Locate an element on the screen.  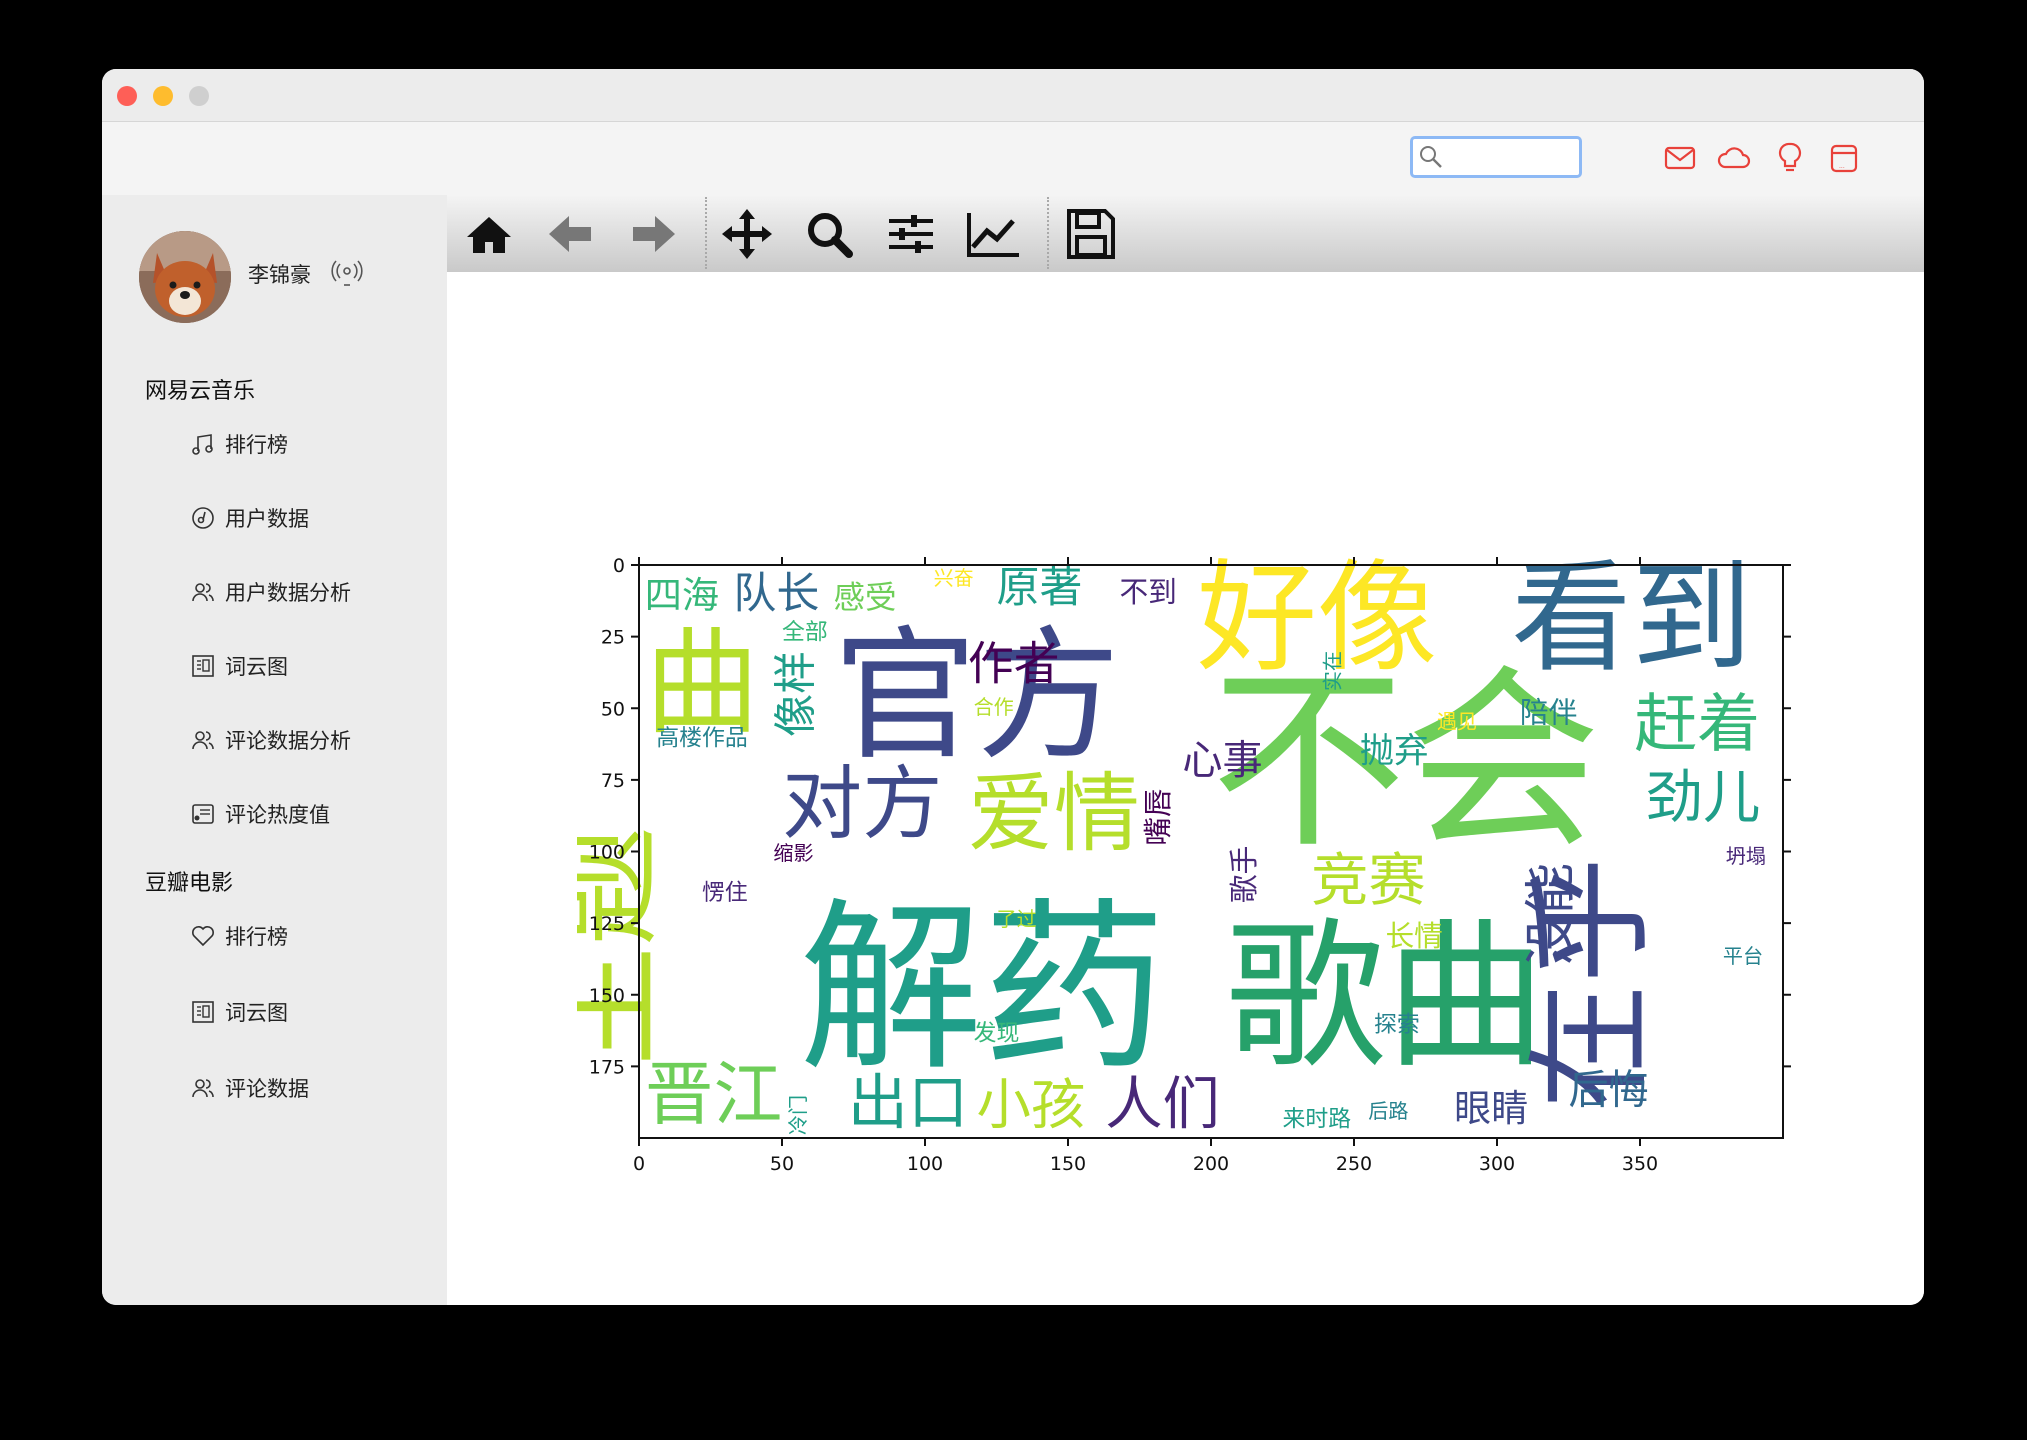
word-cloud-word: 来时路 is located at coordinates (1317, 1120).